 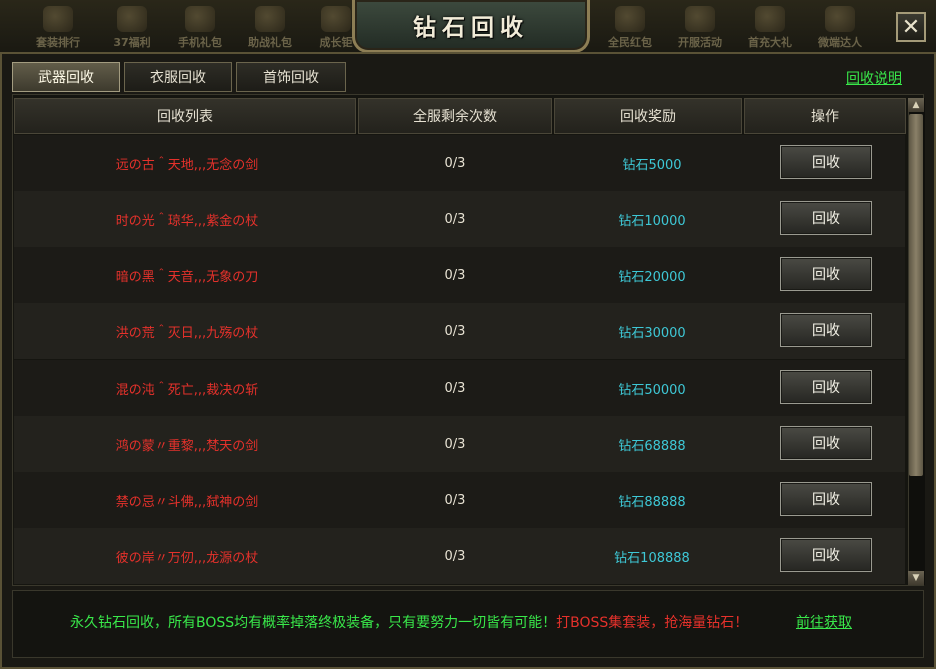 What do you see at coordinates (700, 19) in the screenshot?
I see `event-icon` at bounding box center [700, 19].